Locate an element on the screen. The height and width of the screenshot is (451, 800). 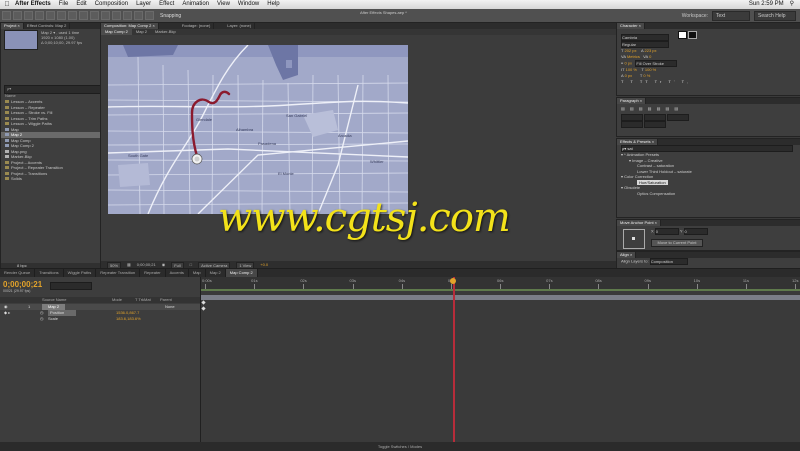
type-style-buttons: T T TT Tr T' T, is located at coordinates (708, 82).